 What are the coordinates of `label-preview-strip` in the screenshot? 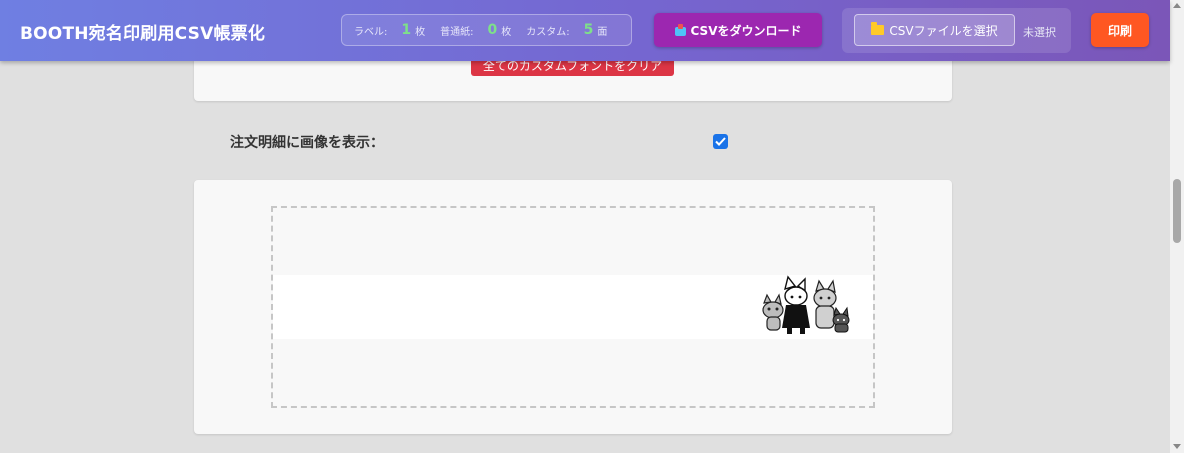 It's located at (573, 307).